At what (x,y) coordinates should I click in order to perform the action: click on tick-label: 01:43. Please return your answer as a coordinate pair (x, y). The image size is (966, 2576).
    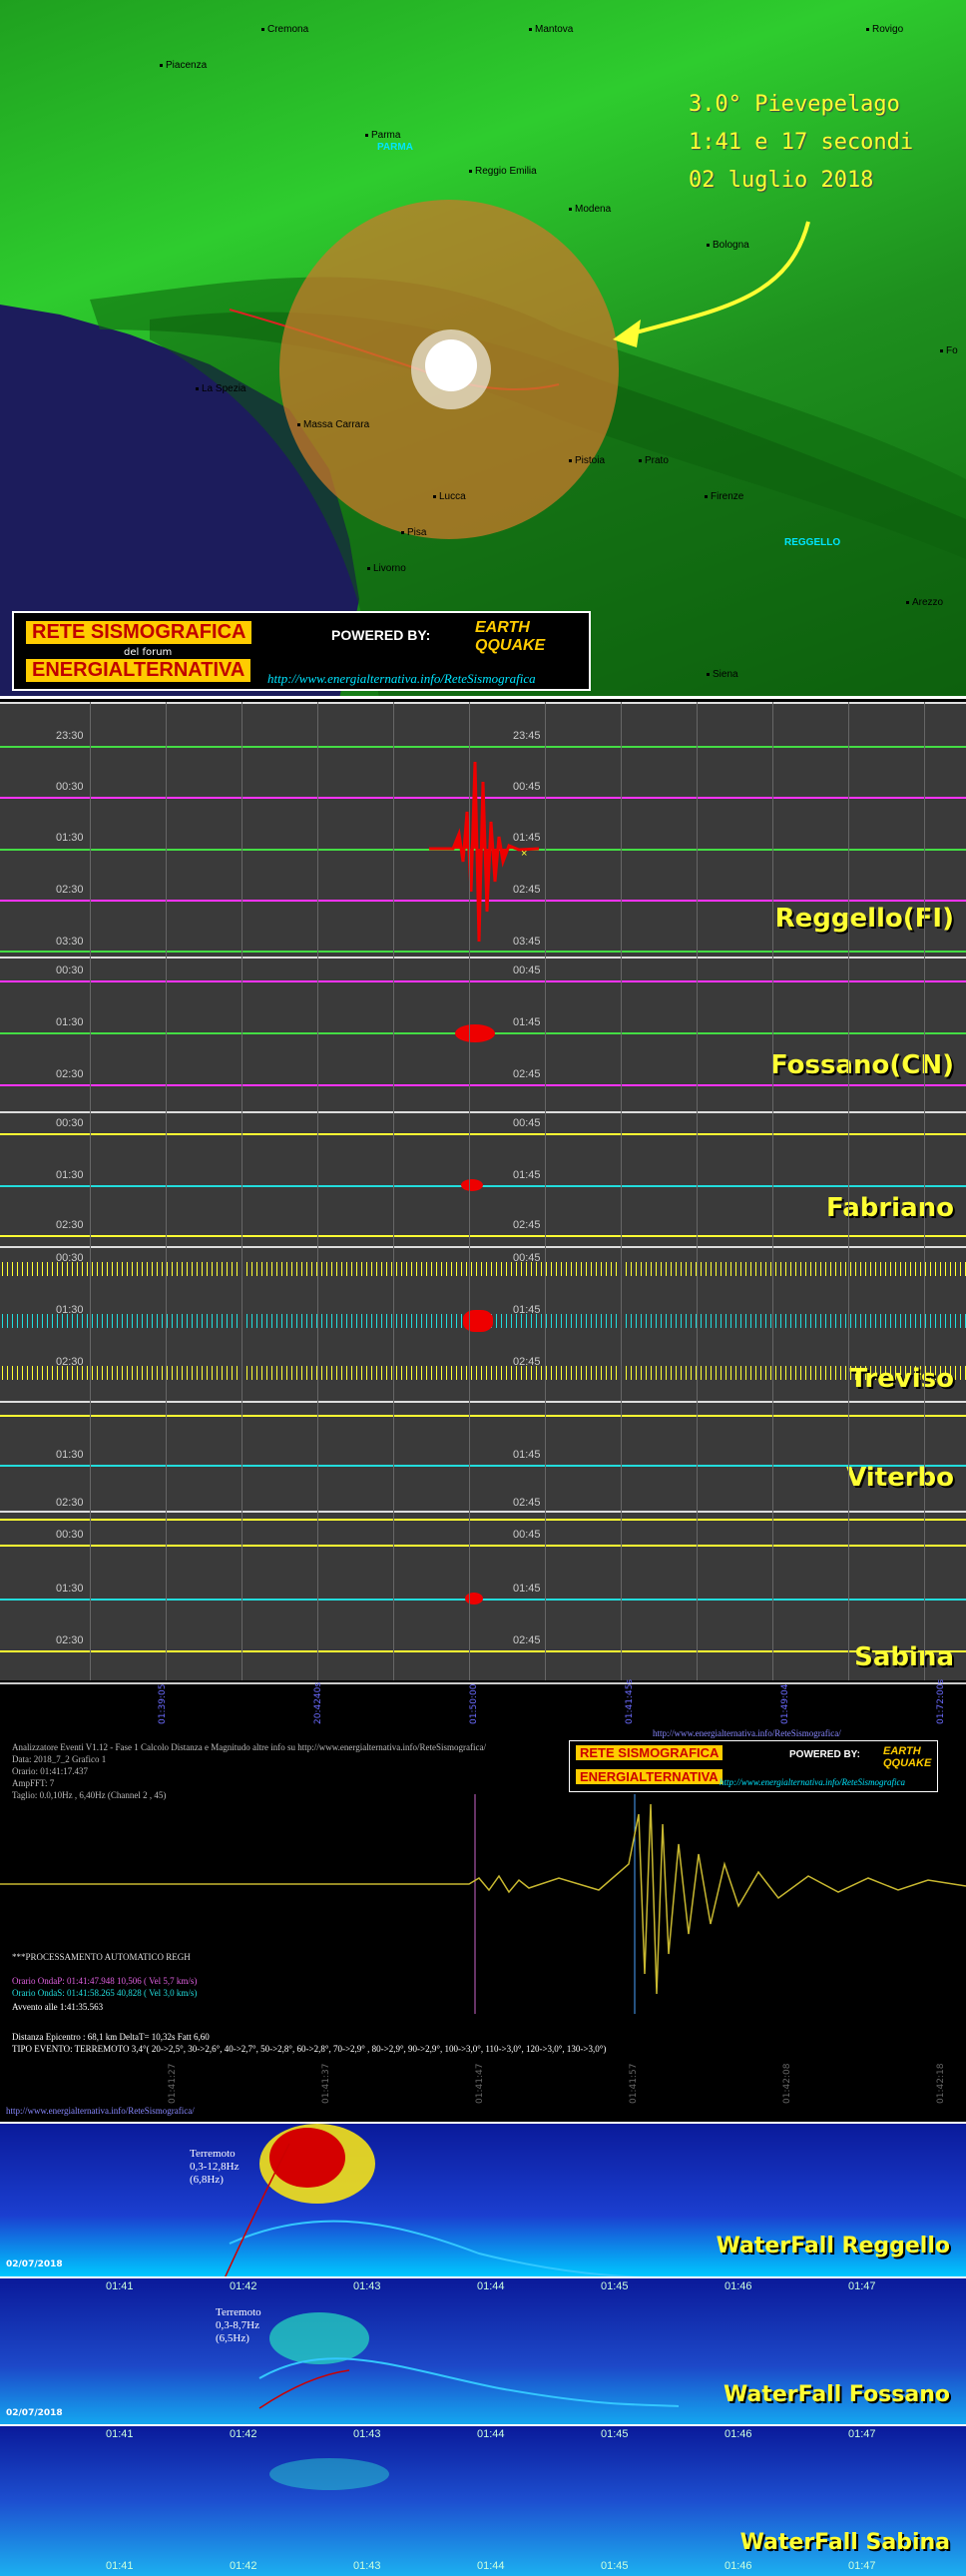
    Looking at the image, I should click on (367, 2566).